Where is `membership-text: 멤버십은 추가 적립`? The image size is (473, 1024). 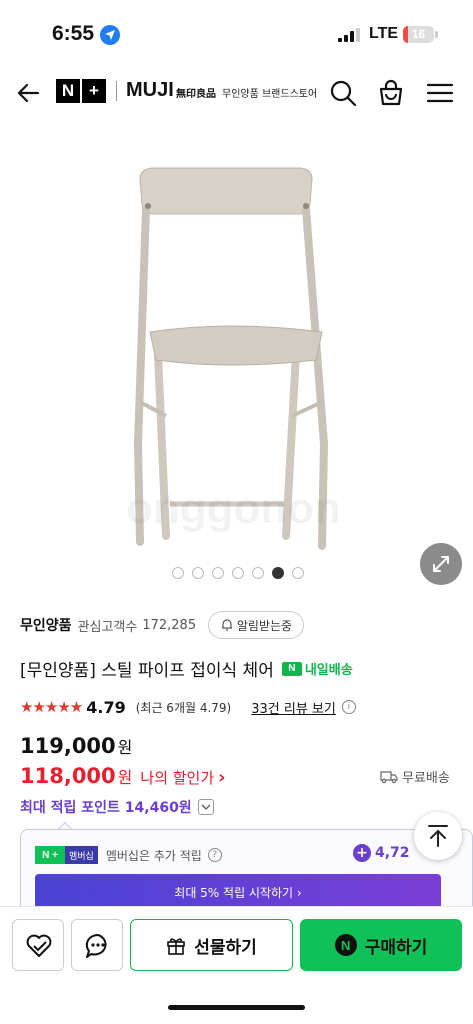
membership-text: 멤버십은 추가 적립 is located at coordinates (153, 855).